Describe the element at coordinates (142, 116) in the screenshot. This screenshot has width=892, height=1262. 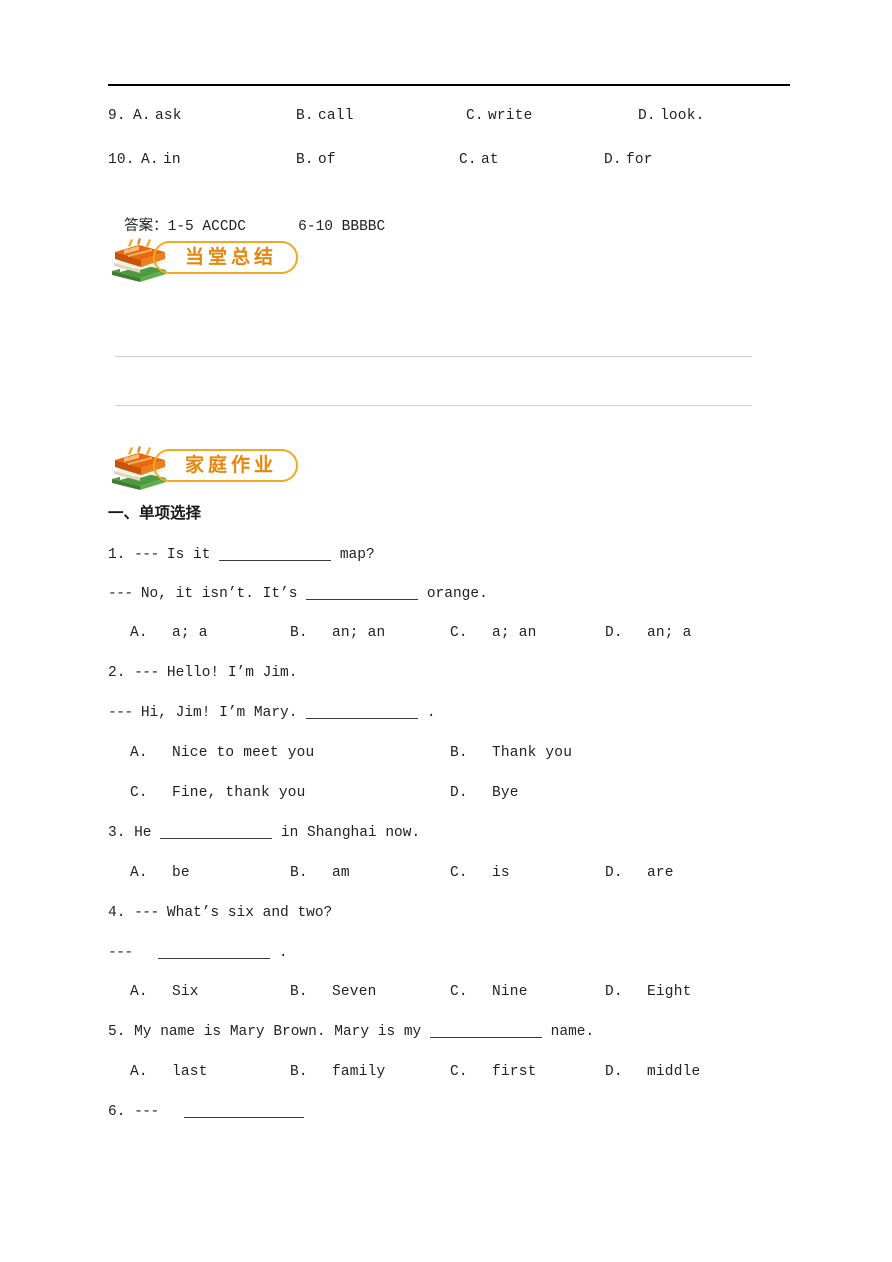
I see `cloze-item-9-option-a-letter: A.` at that location.